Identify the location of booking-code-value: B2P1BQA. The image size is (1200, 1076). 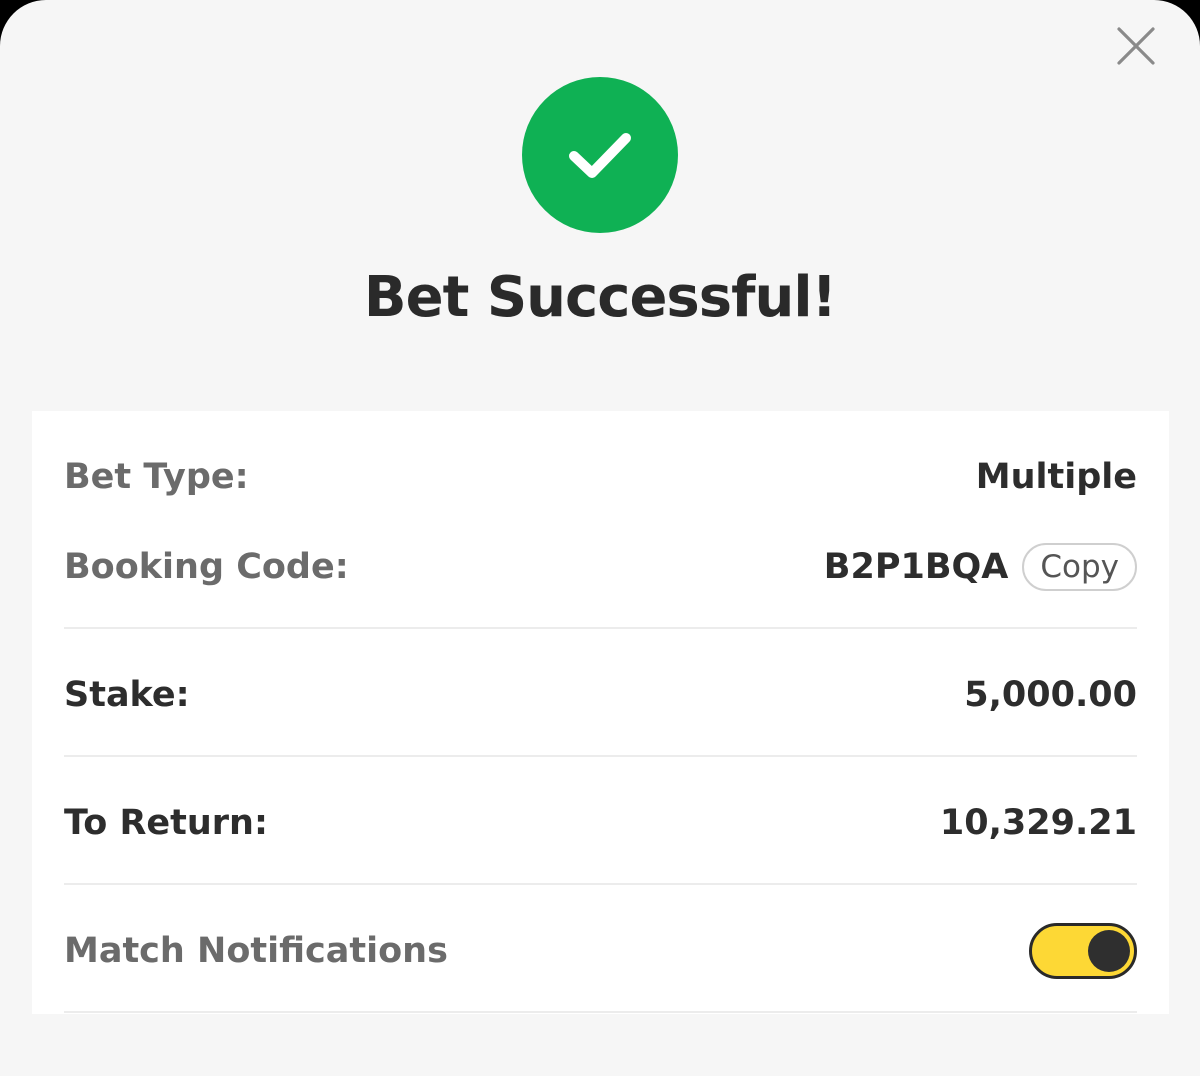
(916, 567).